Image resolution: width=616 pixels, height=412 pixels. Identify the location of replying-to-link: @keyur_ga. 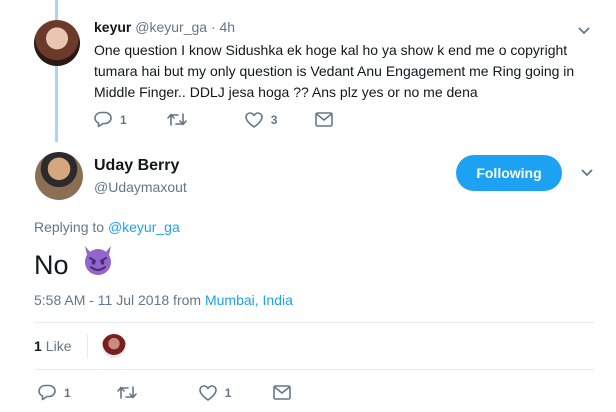
(144, 227).